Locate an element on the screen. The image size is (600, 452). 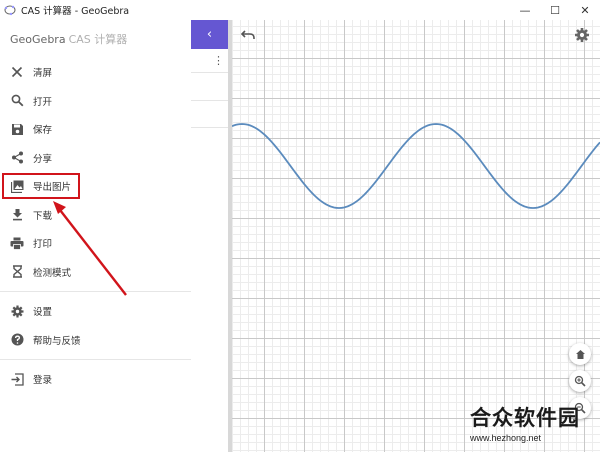
menu-item-label: 保存 is located at coordinates (43, 131).